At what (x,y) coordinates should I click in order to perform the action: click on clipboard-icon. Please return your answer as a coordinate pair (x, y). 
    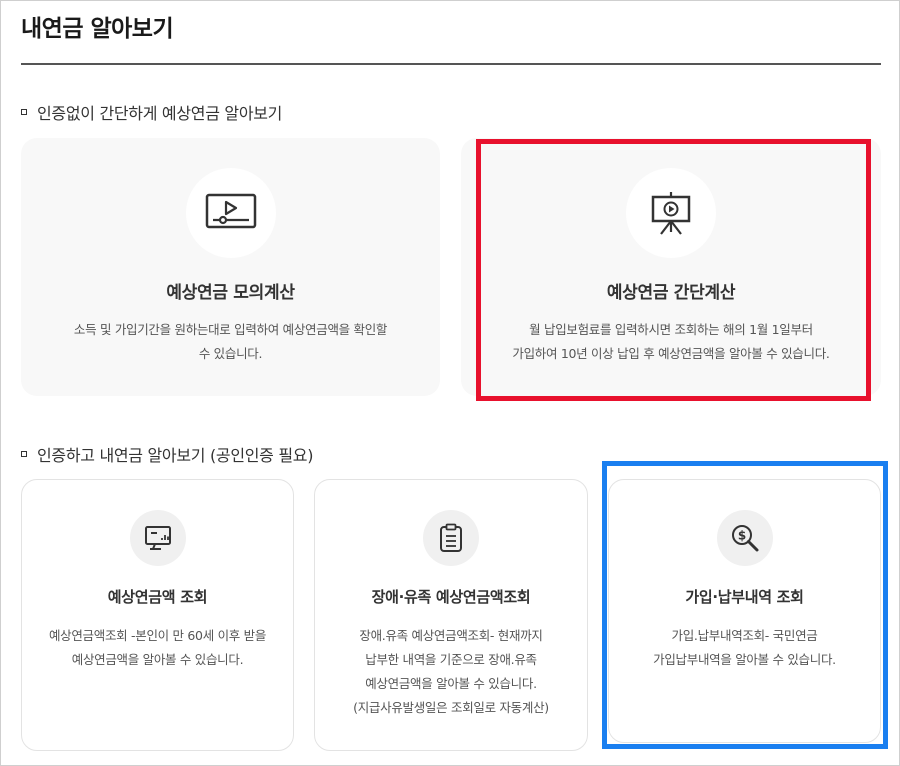
    Looking at the image, I should click on (451, 538).